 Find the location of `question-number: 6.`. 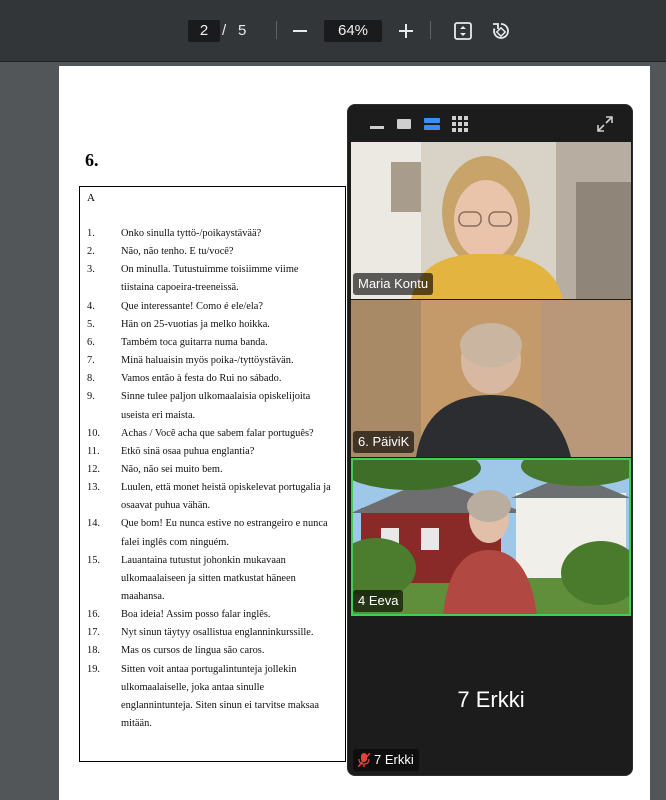

question-number: 6. is located at coordinates (92, 160).